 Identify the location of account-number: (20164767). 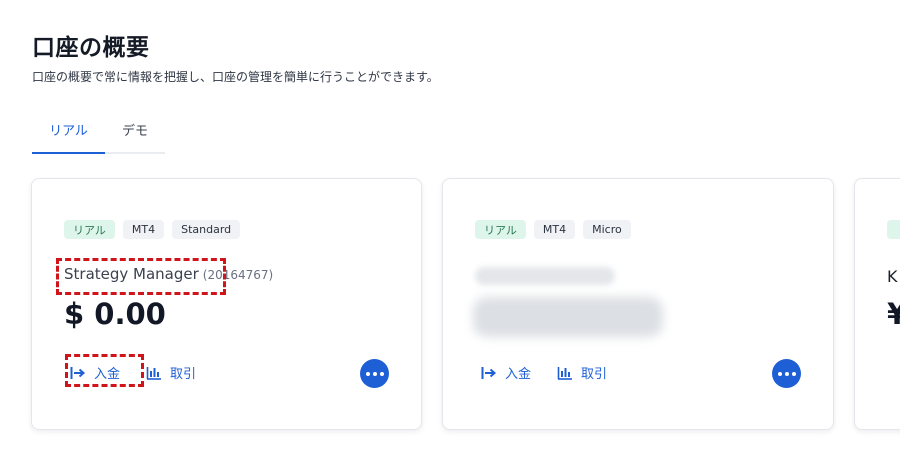
(238, 275).